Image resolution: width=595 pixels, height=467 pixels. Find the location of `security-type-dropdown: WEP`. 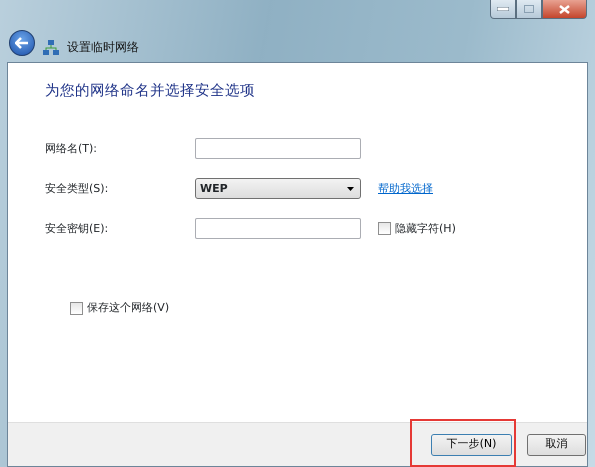

security-type-dropdown: WEP is located at coordinates (278, 189).